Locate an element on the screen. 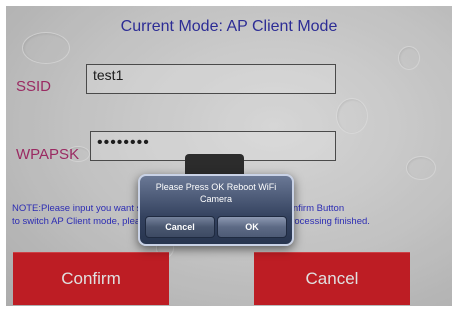 This screenshot has width=458, height=309. alert-tab is located at coordinates (214, 165).